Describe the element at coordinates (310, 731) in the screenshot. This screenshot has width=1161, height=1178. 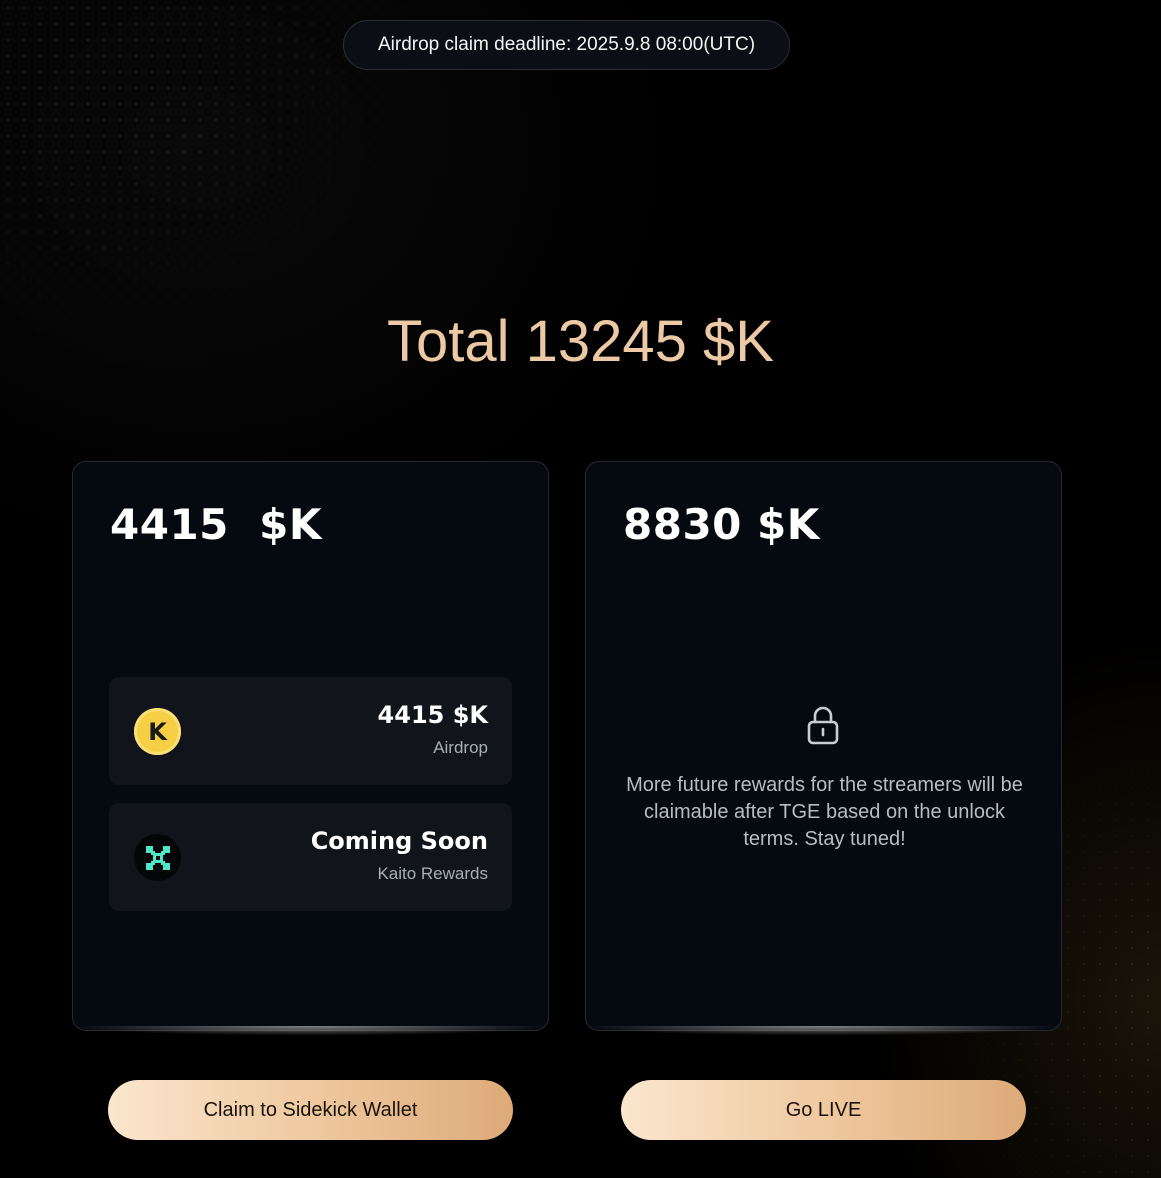
I see `reward-row-airdrop: K 4415 $K Airdrop` at that location.